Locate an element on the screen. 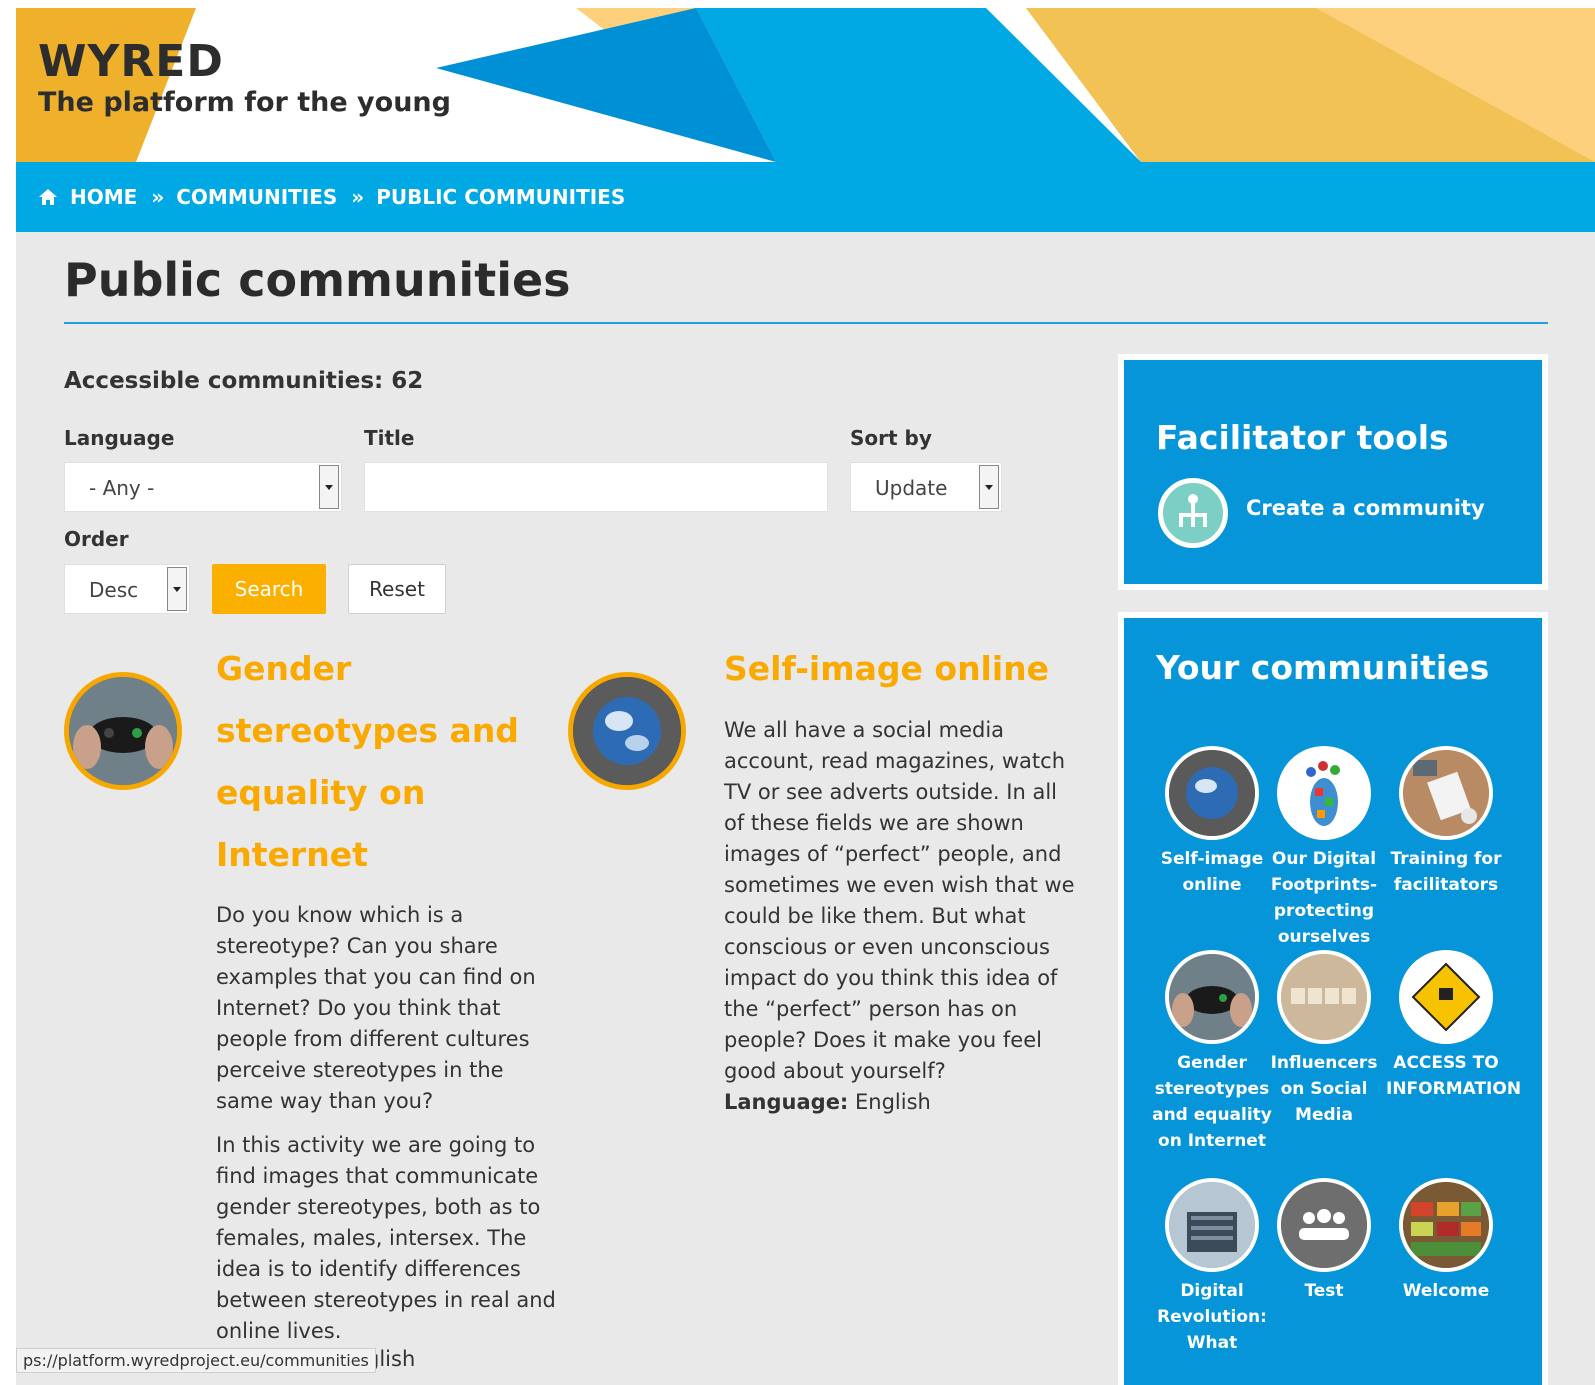  search-button: Search is located at coordinates (269, 589).